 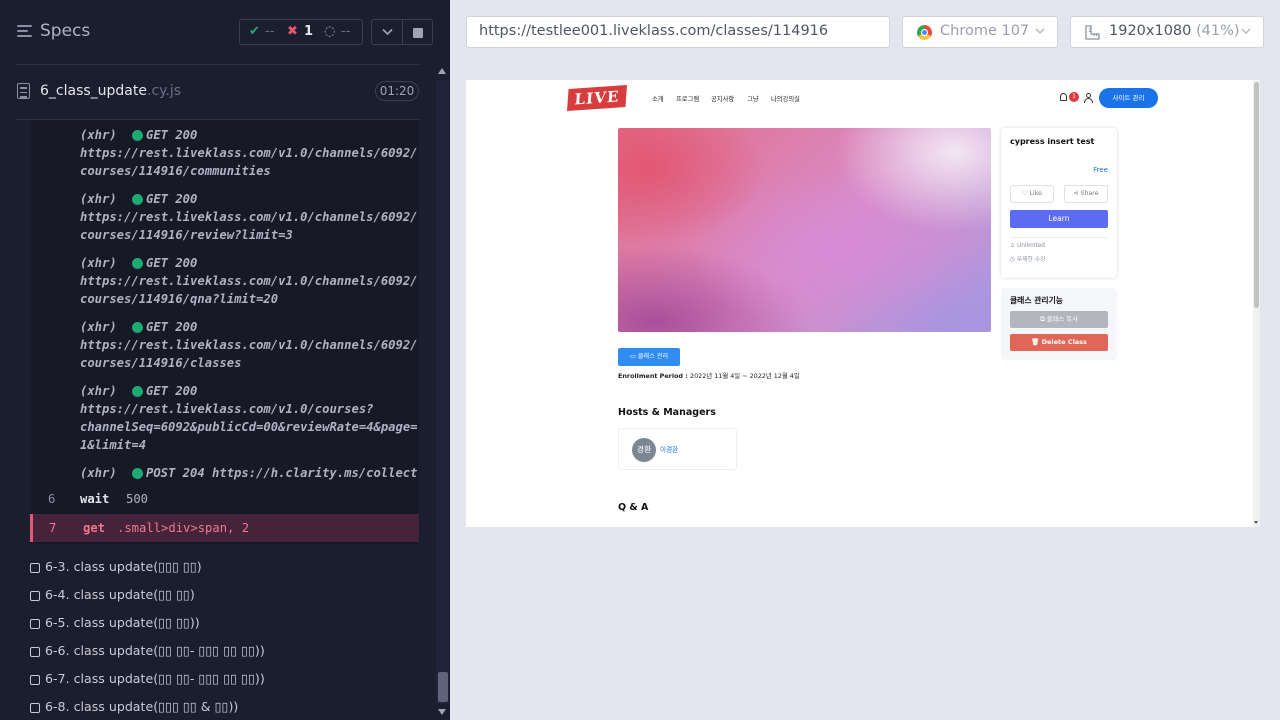 I want to click on pending-count: --, so click(x=346, y=31).